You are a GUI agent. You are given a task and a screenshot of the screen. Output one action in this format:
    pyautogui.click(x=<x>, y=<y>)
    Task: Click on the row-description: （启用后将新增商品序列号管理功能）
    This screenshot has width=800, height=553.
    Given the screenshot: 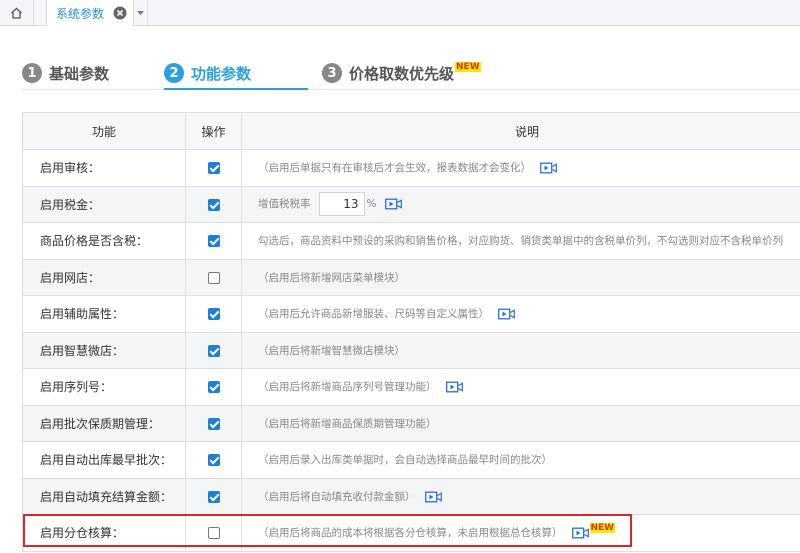 What is the action you would take?
    pyautogui.click(x=347, y=387)
    